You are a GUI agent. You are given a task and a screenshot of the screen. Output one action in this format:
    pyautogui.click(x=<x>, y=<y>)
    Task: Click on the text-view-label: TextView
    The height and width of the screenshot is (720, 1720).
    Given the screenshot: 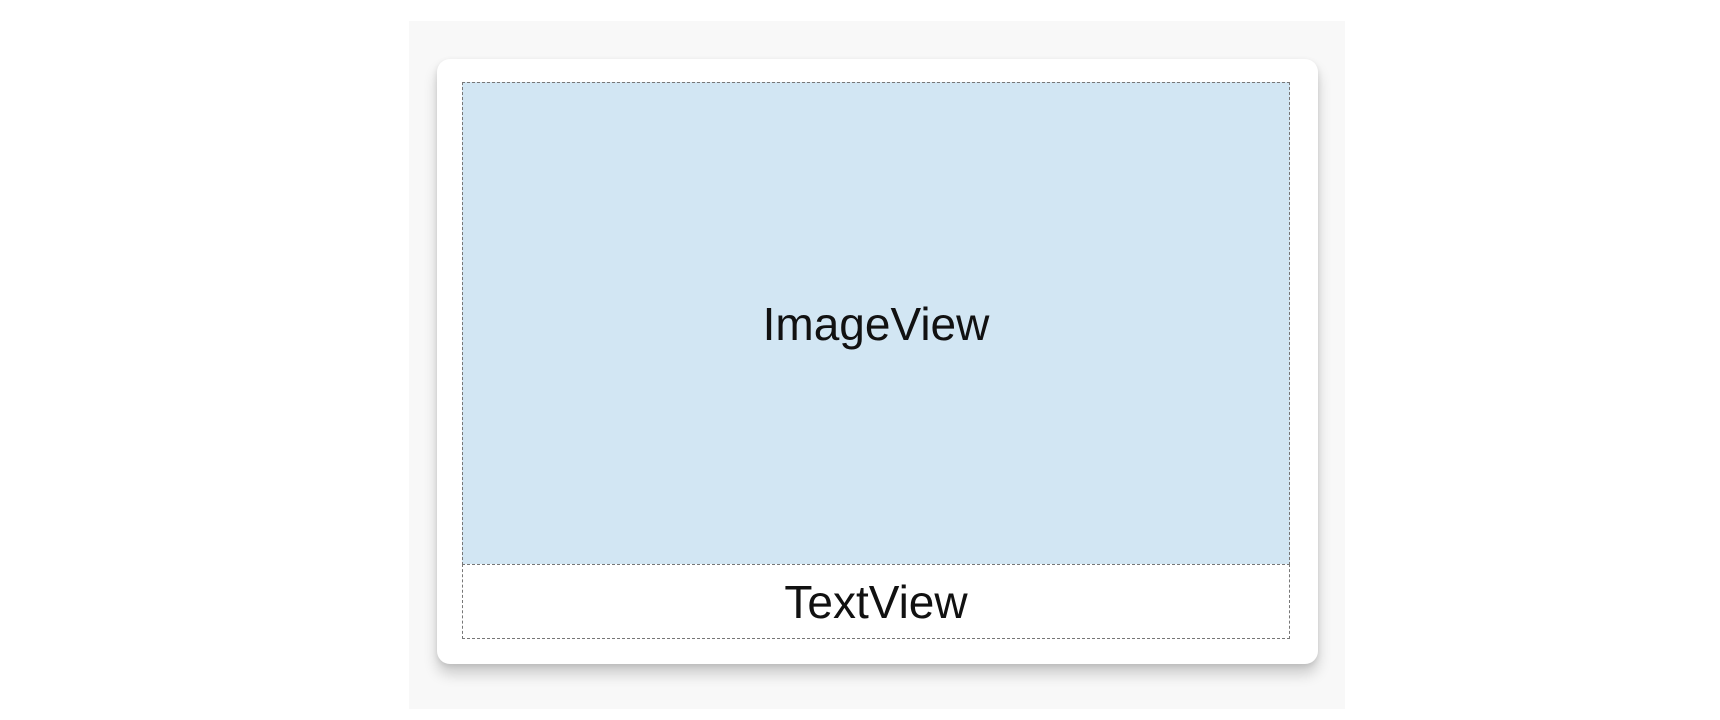 What is the action you would take?
    pyautogui.click(x=876, y=601)
    